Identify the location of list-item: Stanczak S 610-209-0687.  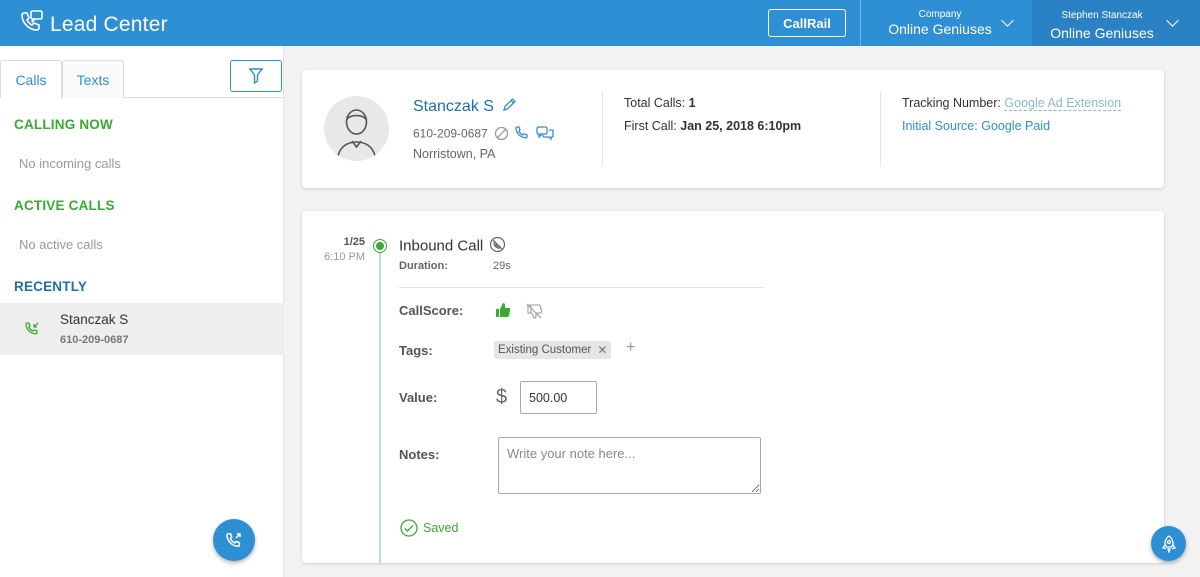
(142, 329).